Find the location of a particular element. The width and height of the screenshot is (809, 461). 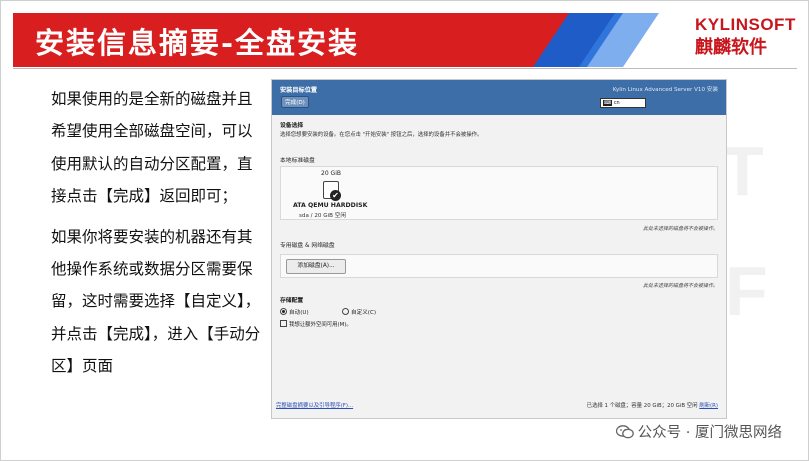

keyboard-value: cn is located at coordinates (616, 103).